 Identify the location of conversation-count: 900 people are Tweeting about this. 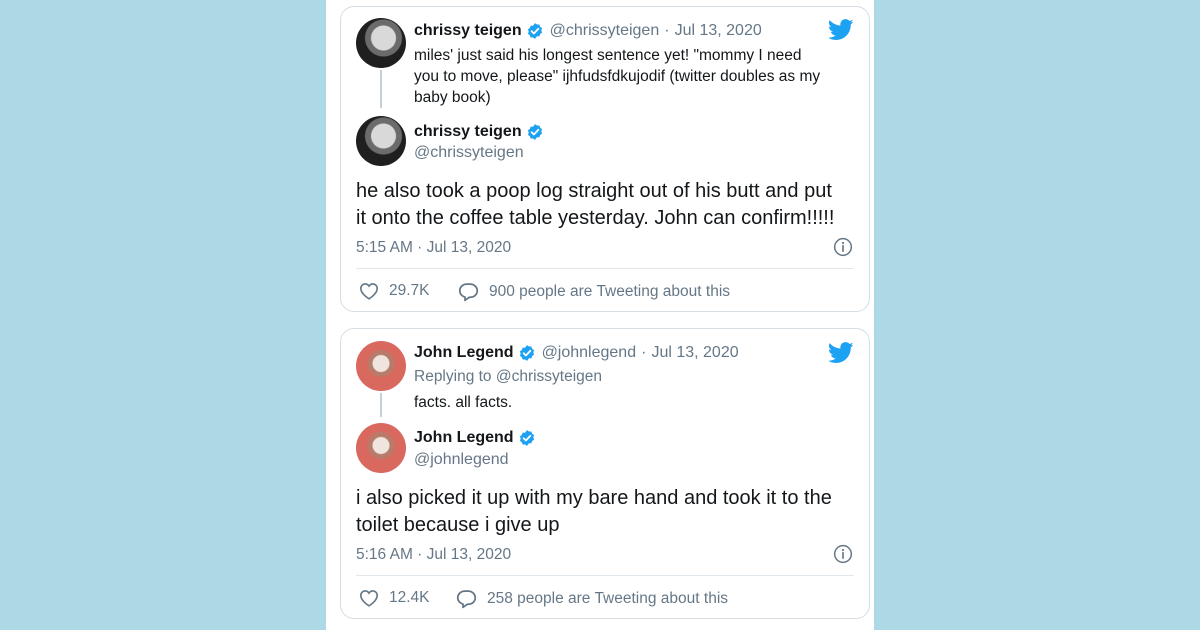
(610, 291).